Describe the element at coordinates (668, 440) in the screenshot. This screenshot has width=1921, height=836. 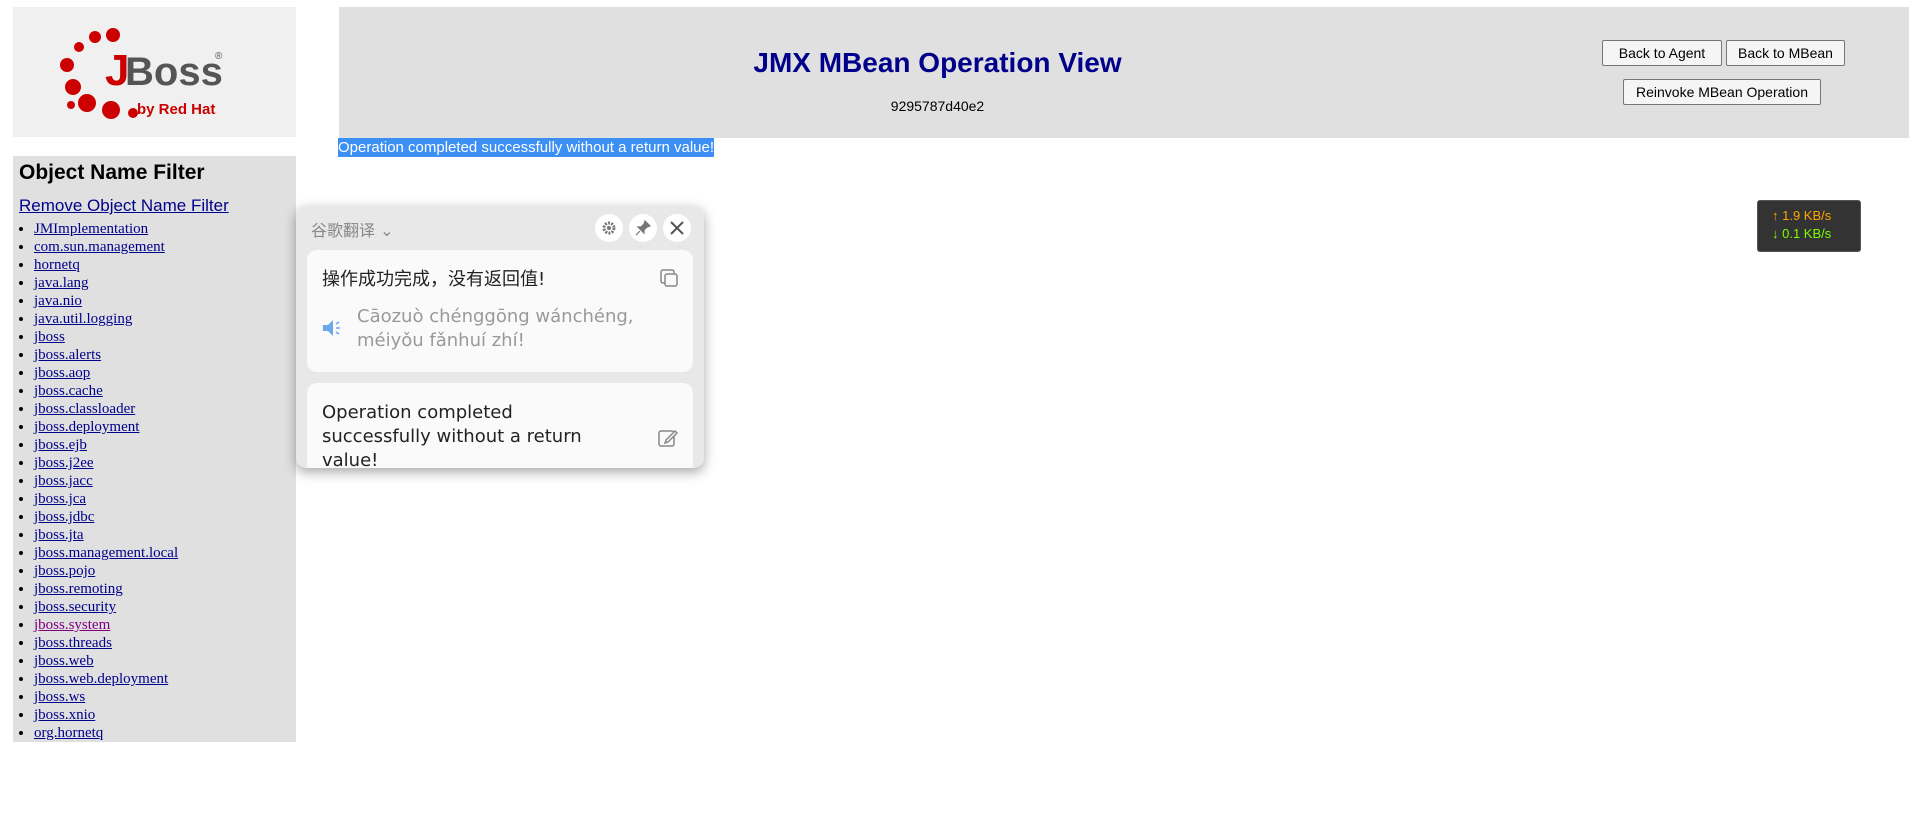
I see `edit-icon` at that location.